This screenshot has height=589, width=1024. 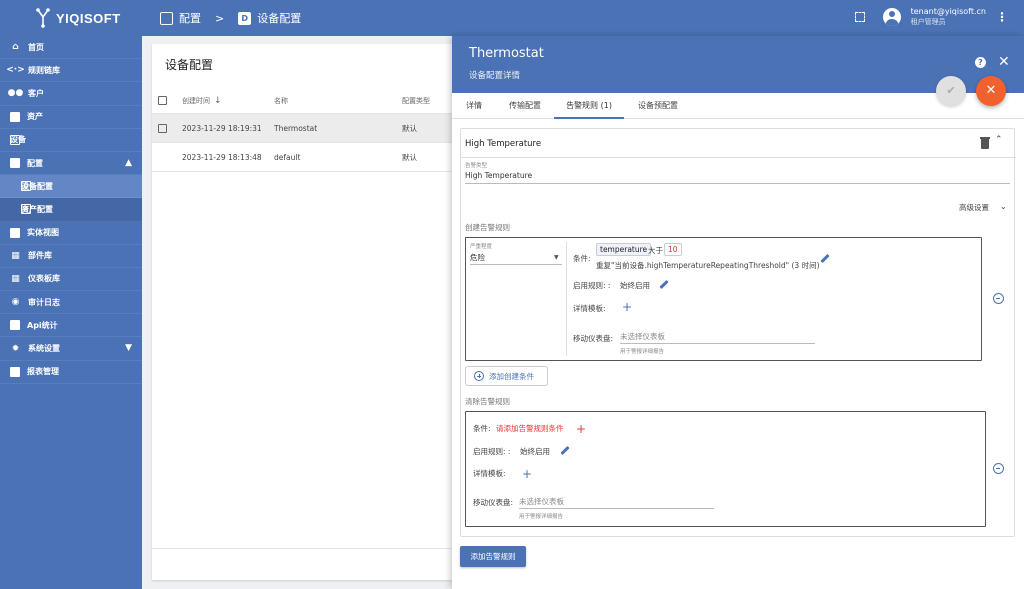 I want to click on tab-provisioning: 设备预配置, so click(x=658, y=106).